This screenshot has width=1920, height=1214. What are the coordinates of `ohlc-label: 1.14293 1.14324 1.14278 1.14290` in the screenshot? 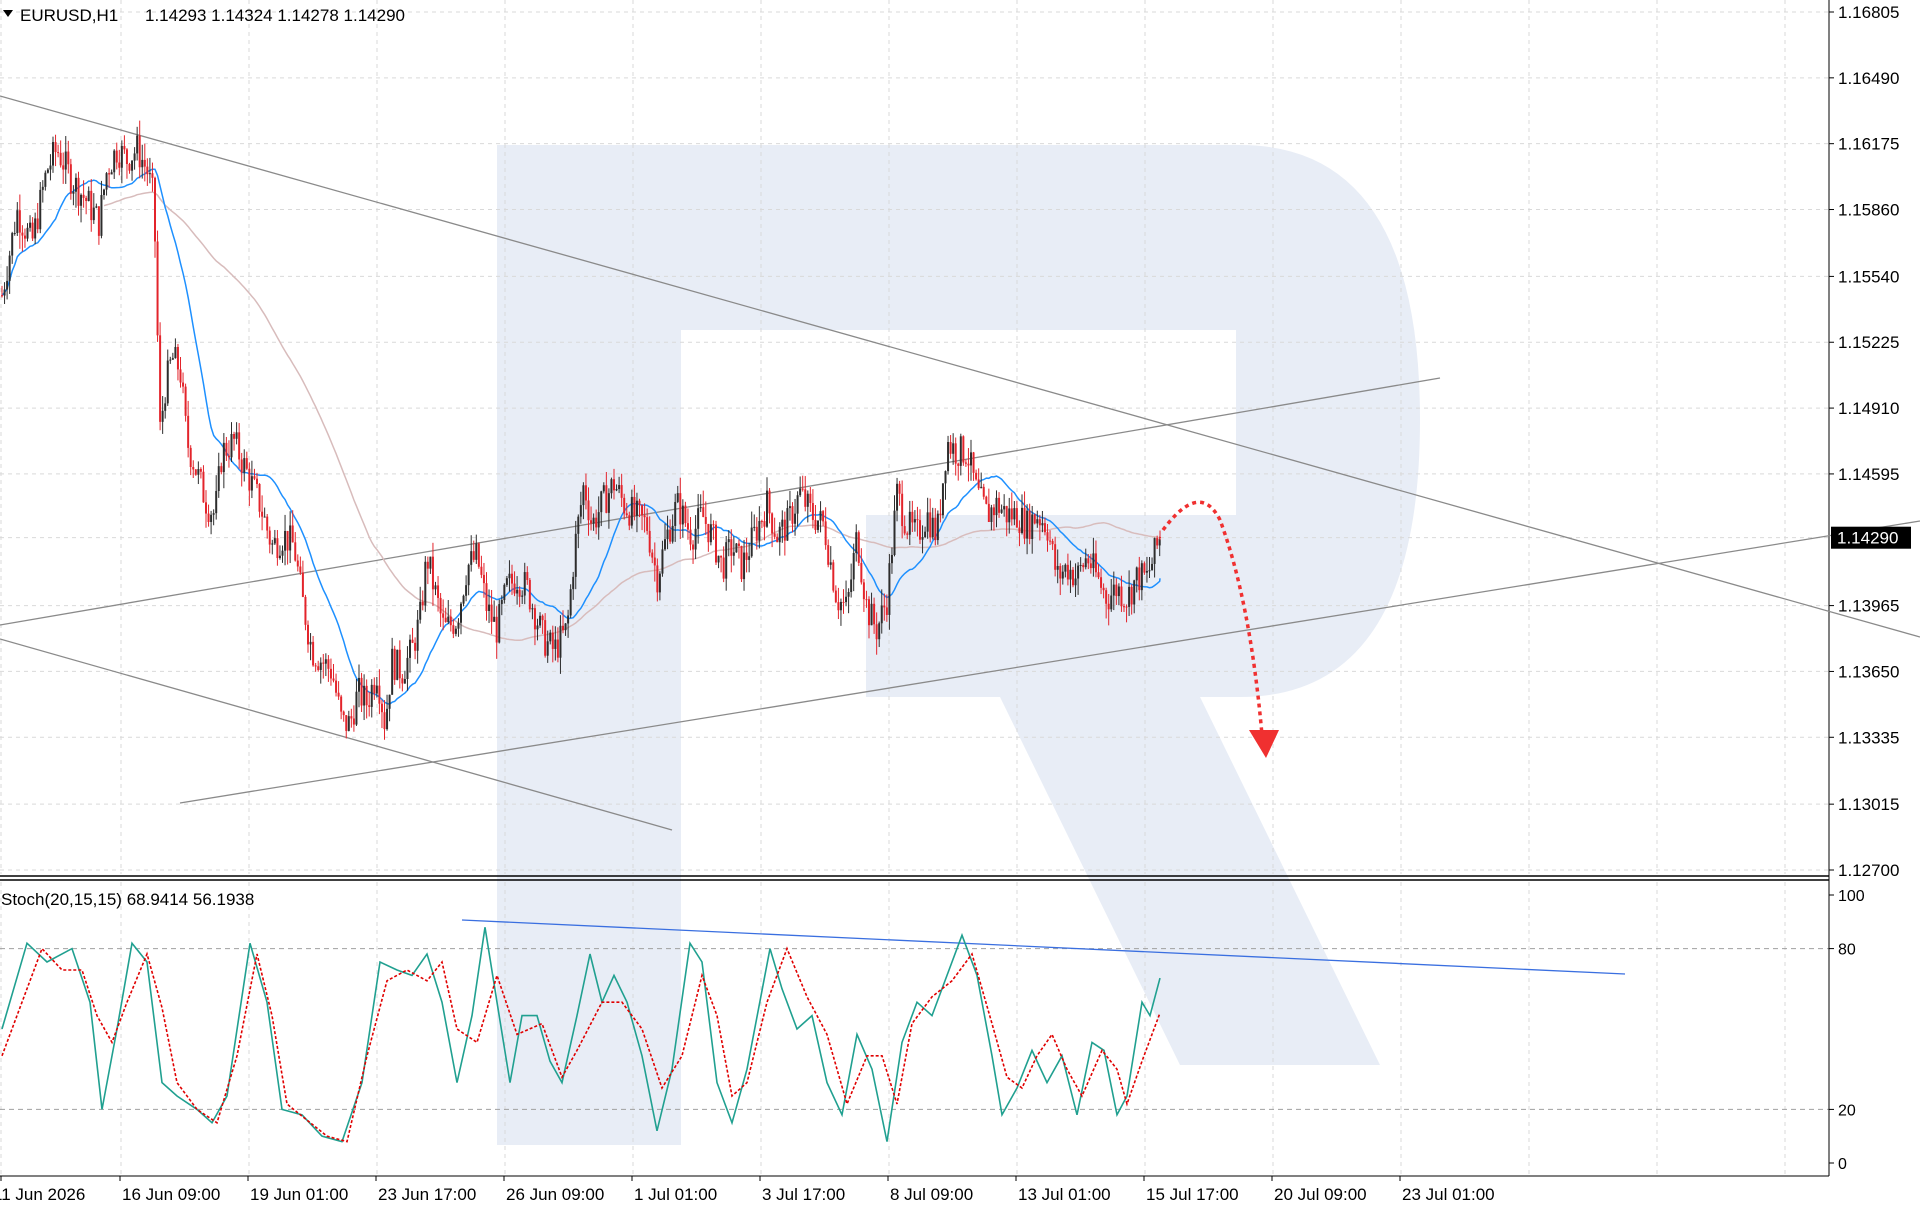 It's located at (275, 15).